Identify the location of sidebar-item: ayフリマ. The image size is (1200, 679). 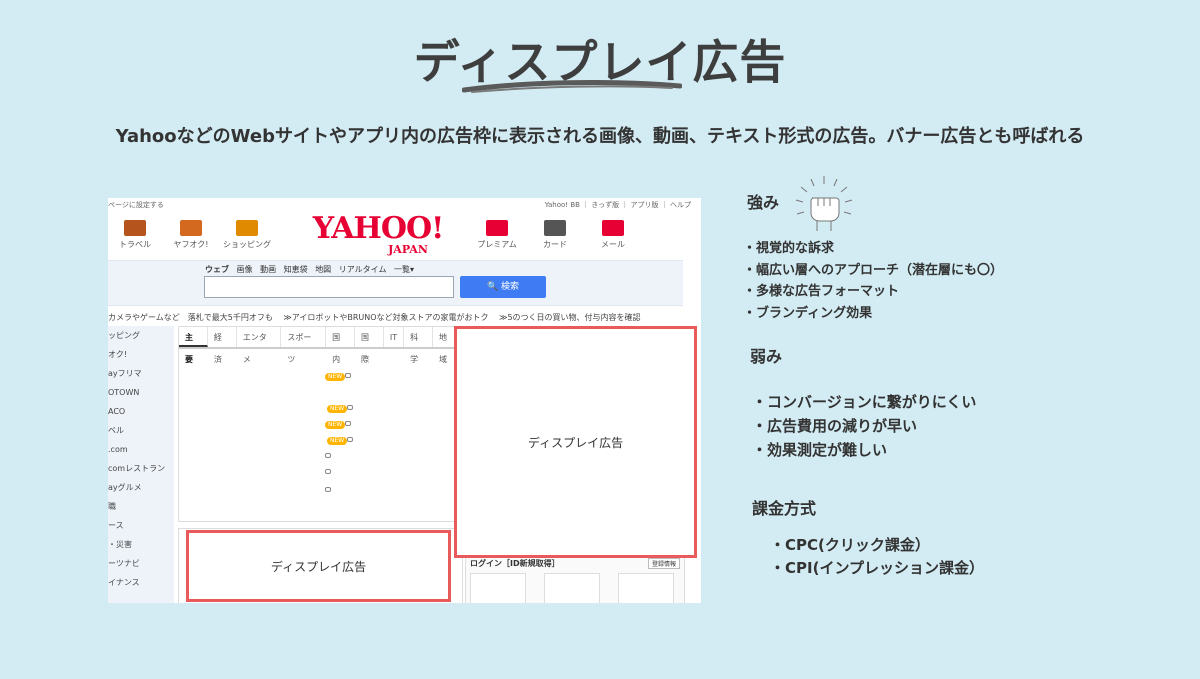
(141, 373).